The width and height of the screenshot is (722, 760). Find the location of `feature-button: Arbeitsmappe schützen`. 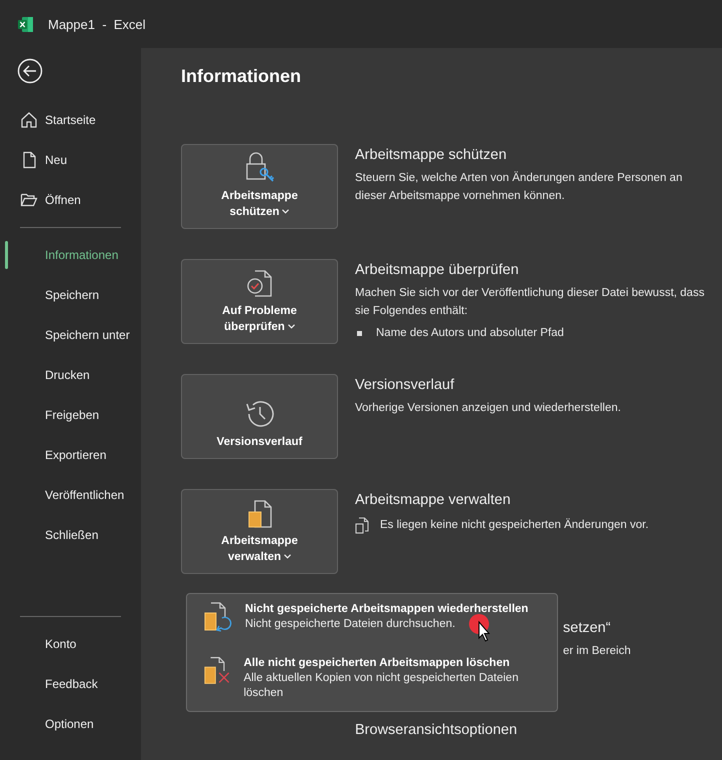

feature-button: Arbeitsmappe schützen is located at coordinates (259, 186).